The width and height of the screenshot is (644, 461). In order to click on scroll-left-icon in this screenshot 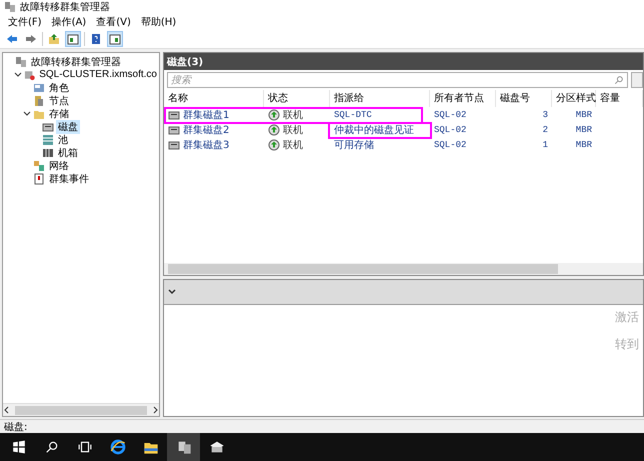, I will do `click(7, 410)`.